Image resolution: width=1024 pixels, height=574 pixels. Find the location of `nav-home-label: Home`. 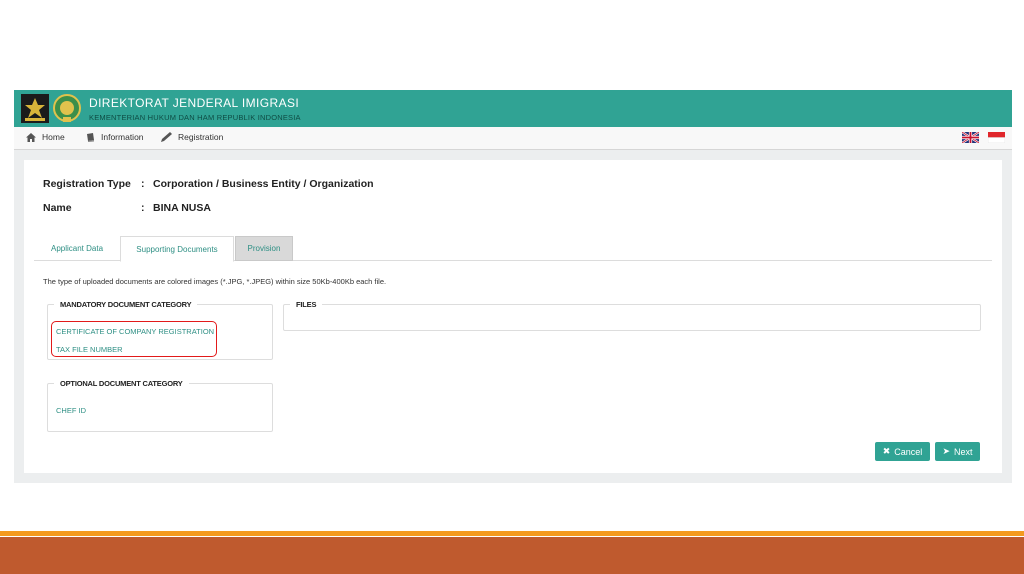

nav-home-label: Home is located at coordinates (53, 137).